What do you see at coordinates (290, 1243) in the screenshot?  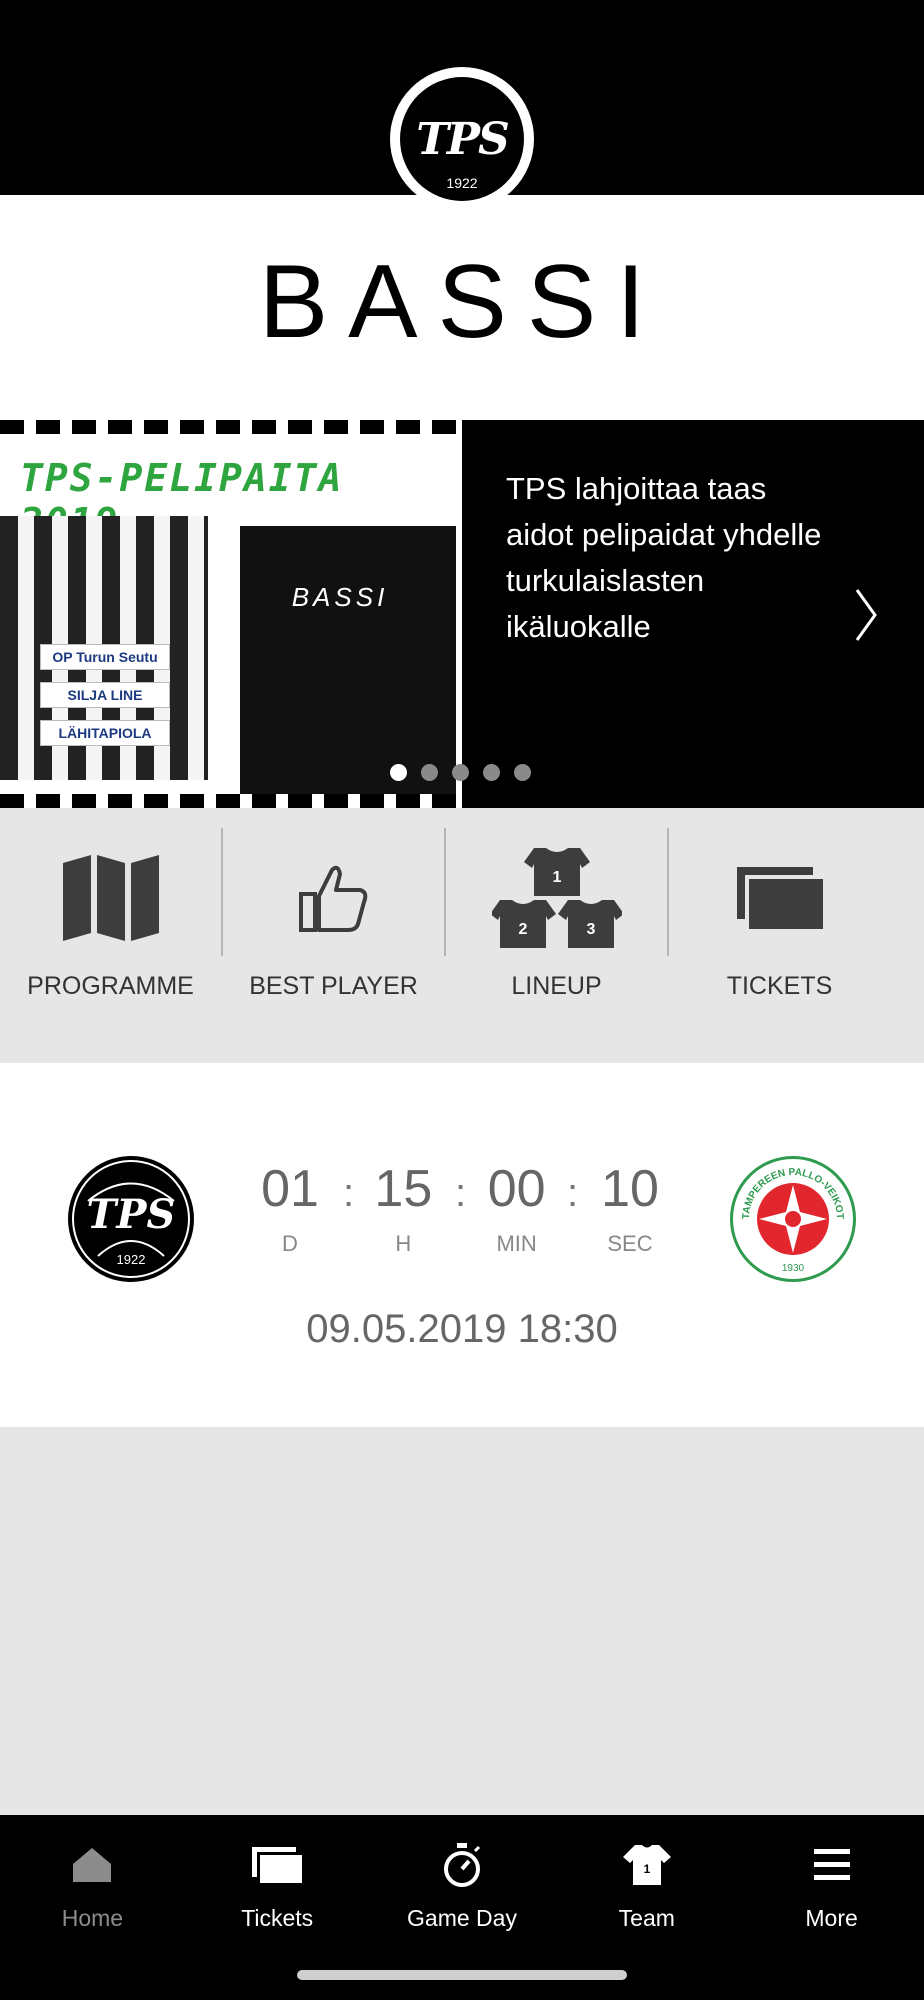 I see `days-label: D` at bounding box center [290, 1243].